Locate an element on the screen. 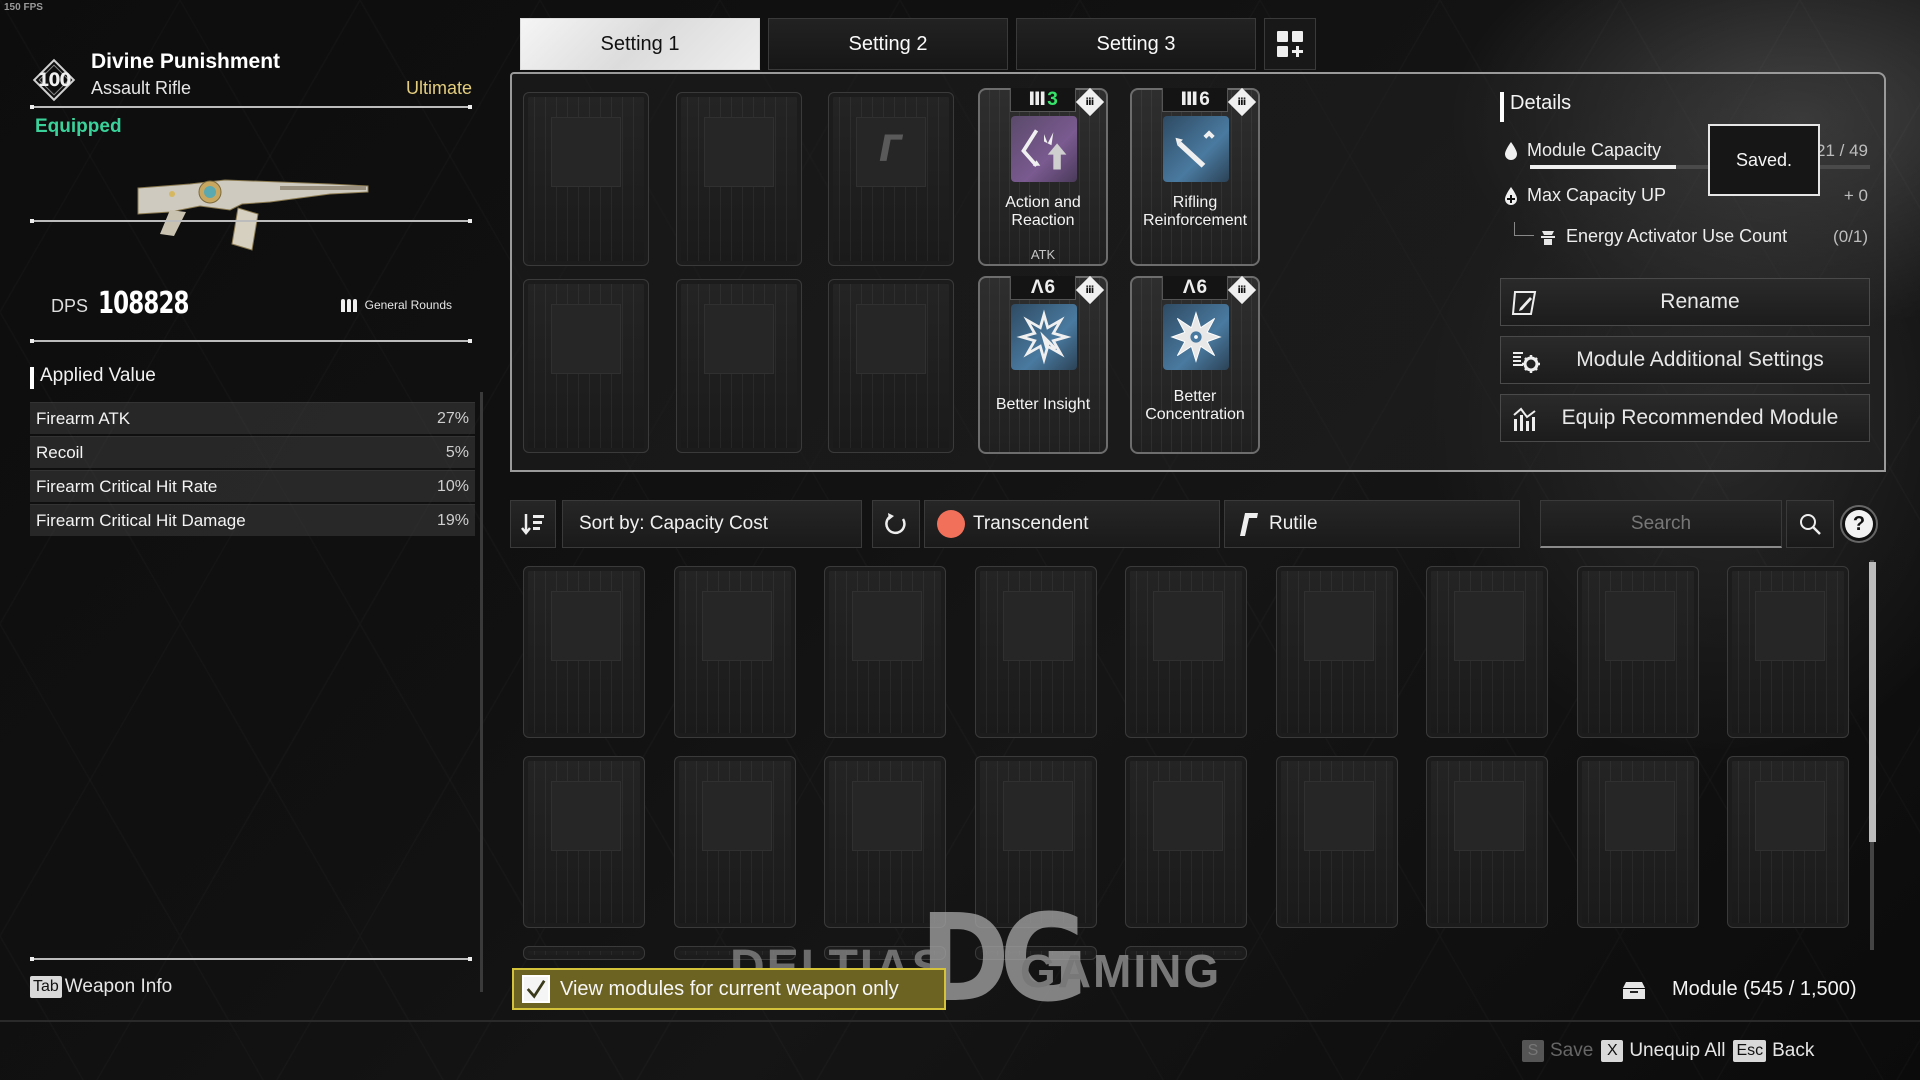  module-tag: ATK is located at coordinates (1043, 254).